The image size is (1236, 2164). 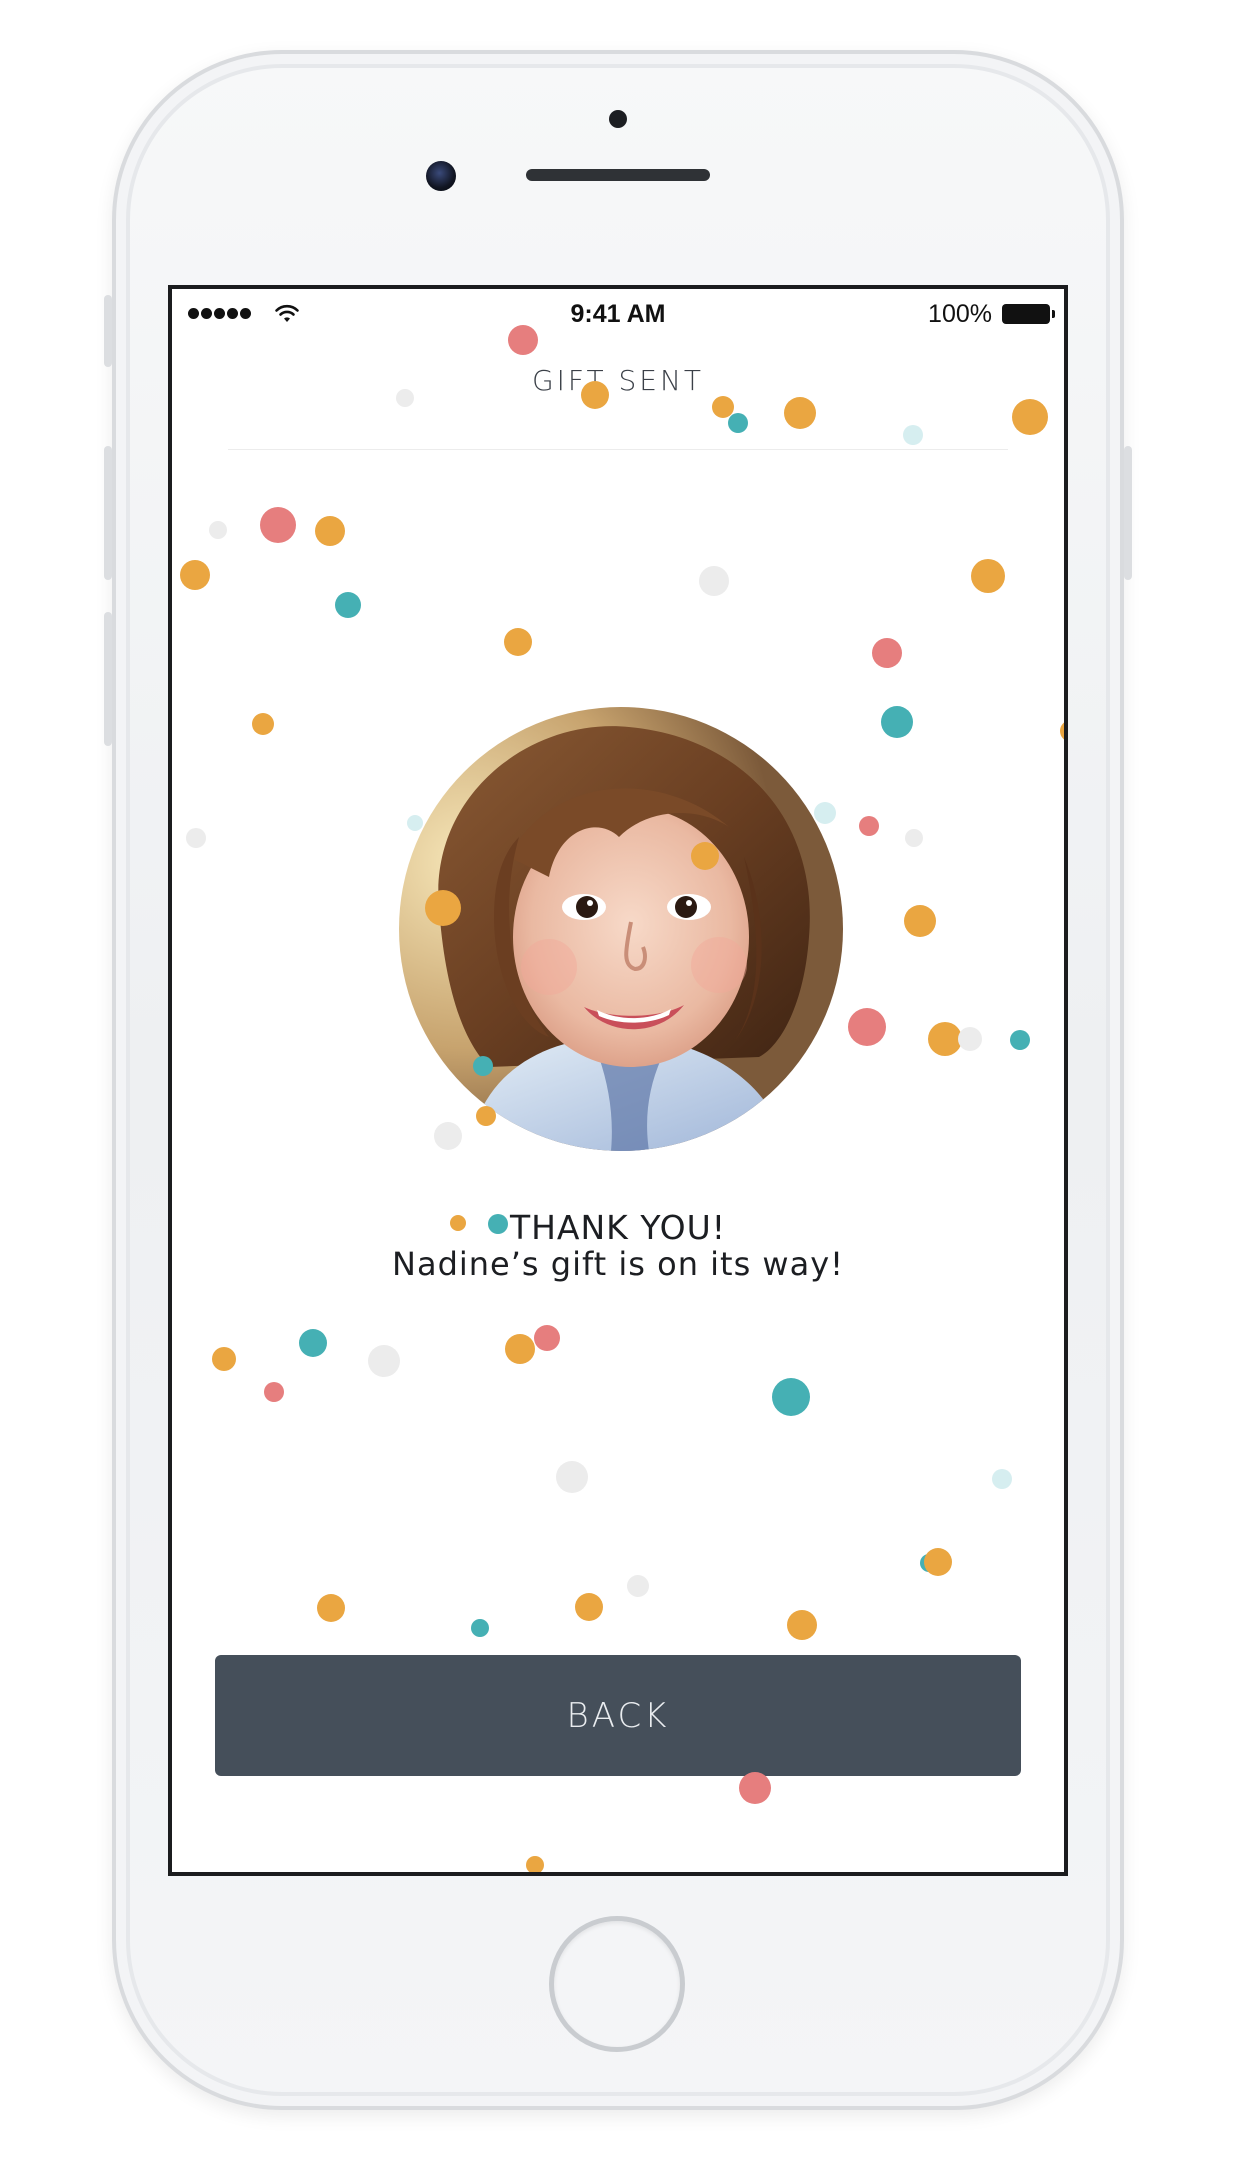 What do you see at coordinates (618, 380) in the screenshot?
I see `page-title: GIFT SENT` at bounding box center [618, 380].